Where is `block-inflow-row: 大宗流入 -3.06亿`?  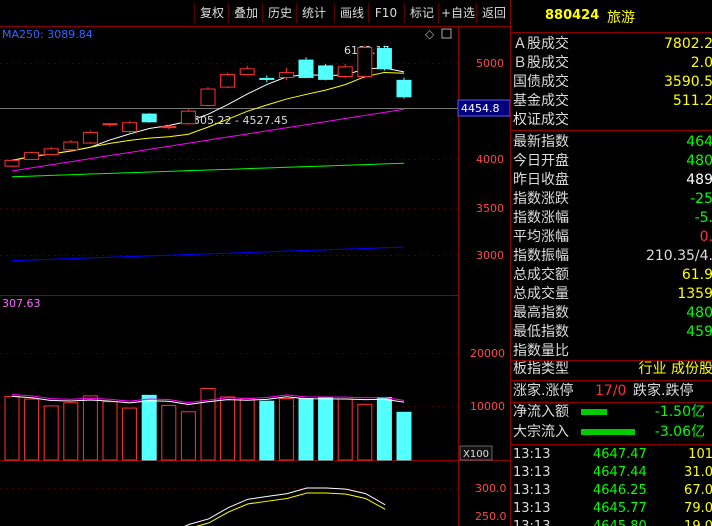 block-inflow-row: 大宗流入 -3.06亿 is located at coordinates (611, 432).